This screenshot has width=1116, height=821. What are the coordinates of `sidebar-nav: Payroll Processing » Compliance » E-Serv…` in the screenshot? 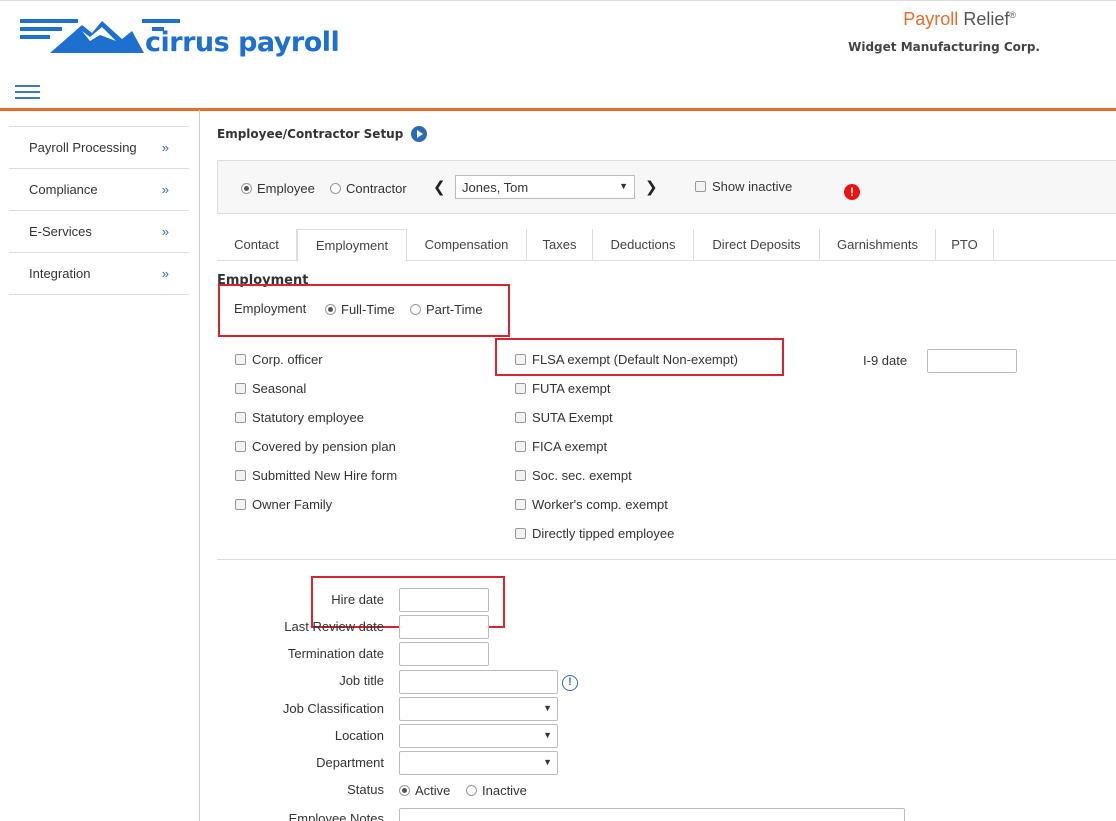 It's located at (99, 210).